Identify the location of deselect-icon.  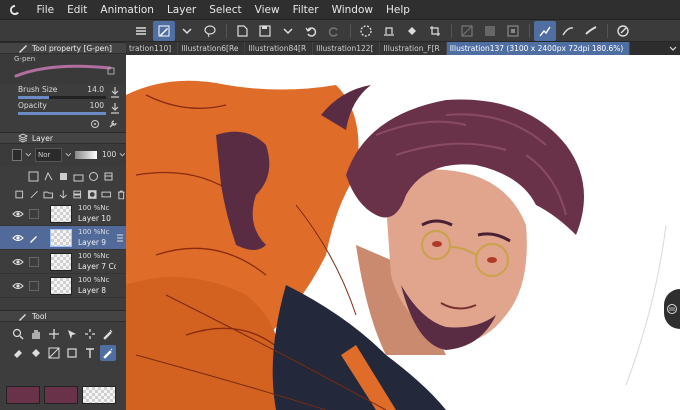
(467, 31).